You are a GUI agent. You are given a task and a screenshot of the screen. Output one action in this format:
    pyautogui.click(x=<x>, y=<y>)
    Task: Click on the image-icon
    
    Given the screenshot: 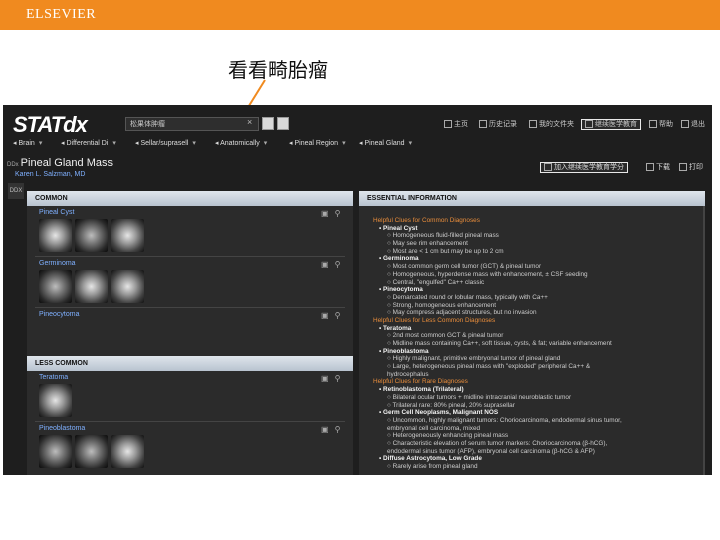 What is the action you would take?
    pyautogui.click(x=283, y=123)
    